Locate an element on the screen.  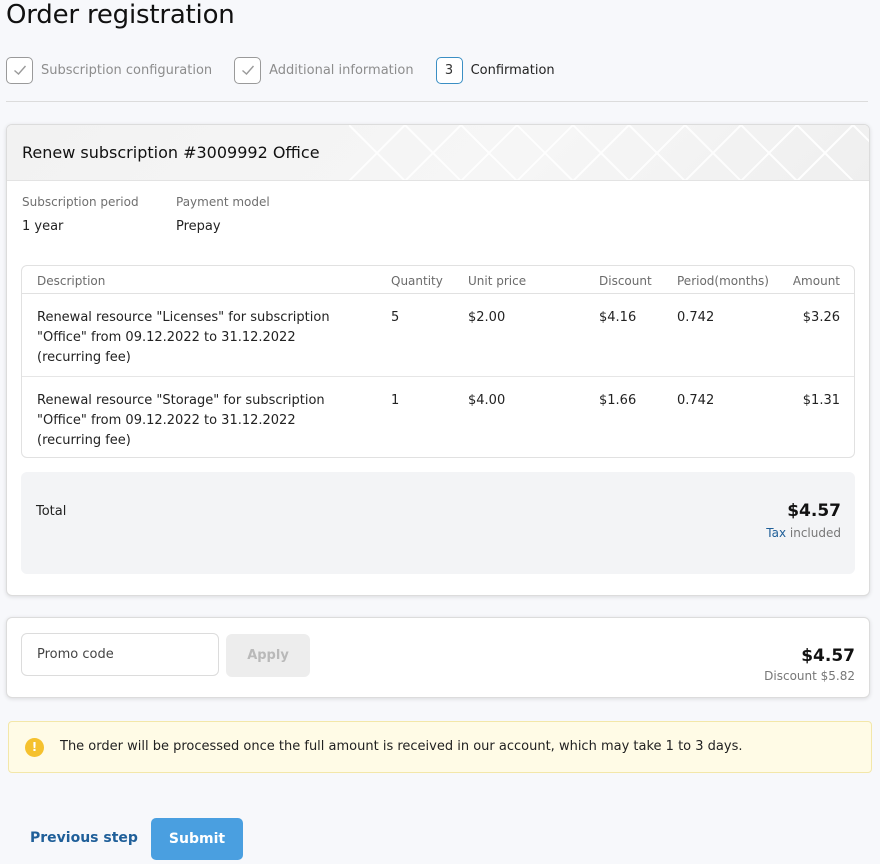
row-unit-price: $4.00 is located at coordinates (487, 400).